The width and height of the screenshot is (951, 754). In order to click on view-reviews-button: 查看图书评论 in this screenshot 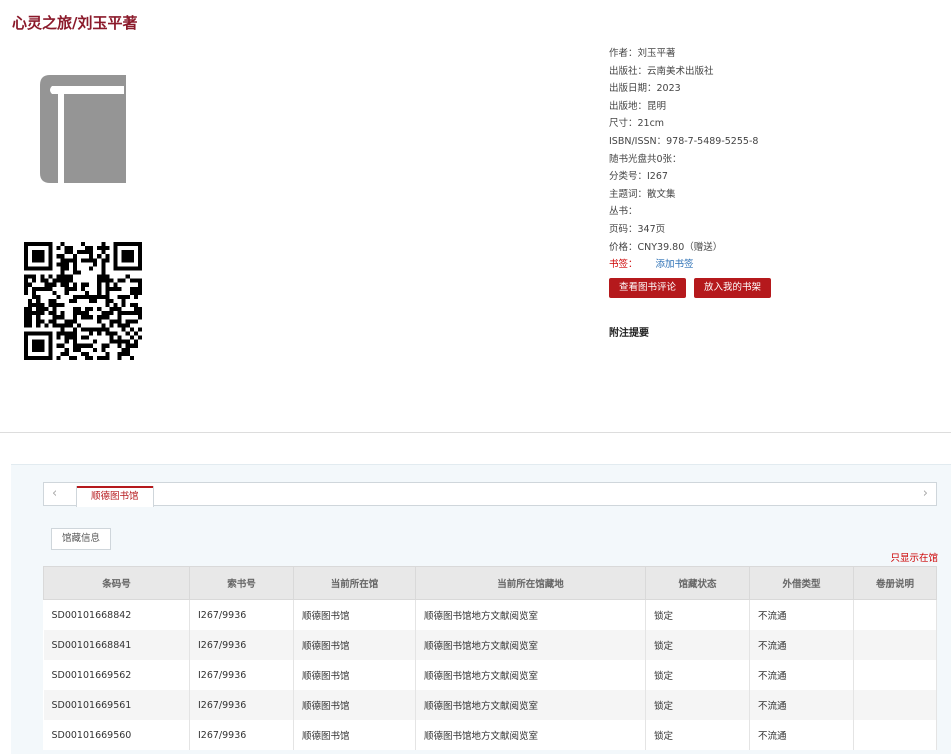, I will do `click(648, 287)`.